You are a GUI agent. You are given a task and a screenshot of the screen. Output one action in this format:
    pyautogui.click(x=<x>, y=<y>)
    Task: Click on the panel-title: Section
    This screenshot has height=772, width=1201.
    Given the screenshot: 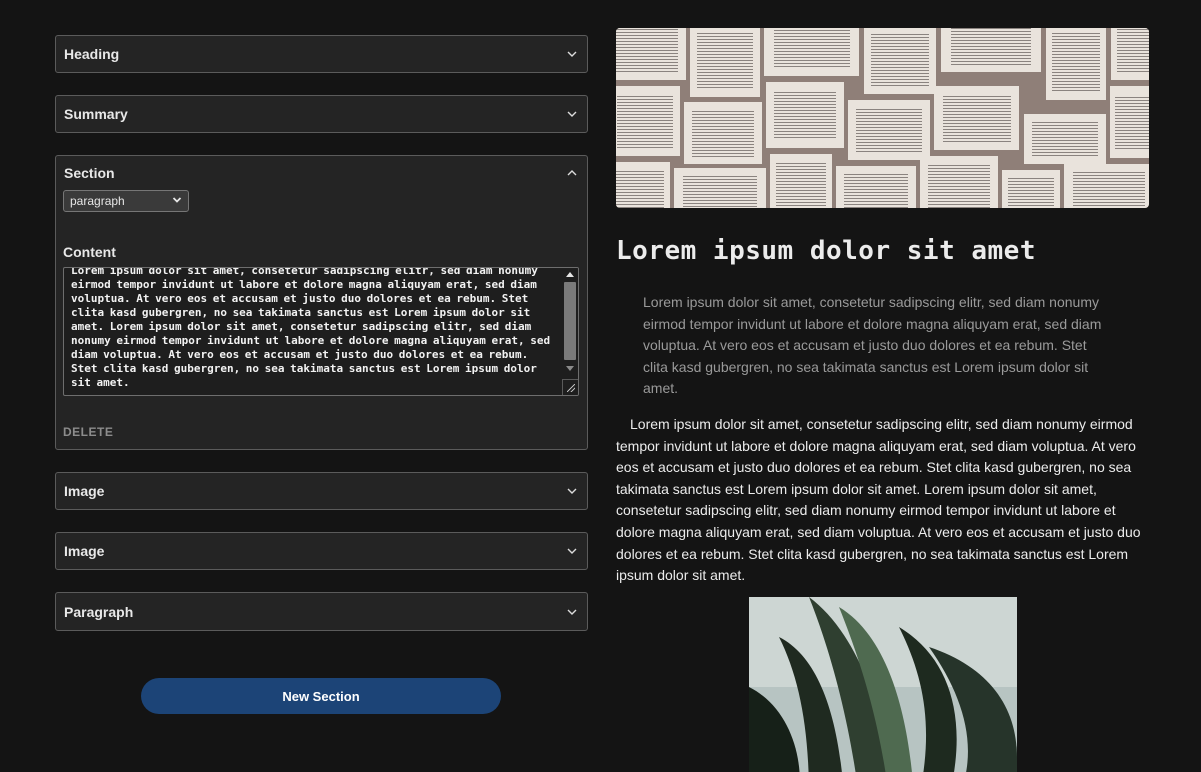 What is the action you would take?
    pyautogui.click(x=89, y=173)
    